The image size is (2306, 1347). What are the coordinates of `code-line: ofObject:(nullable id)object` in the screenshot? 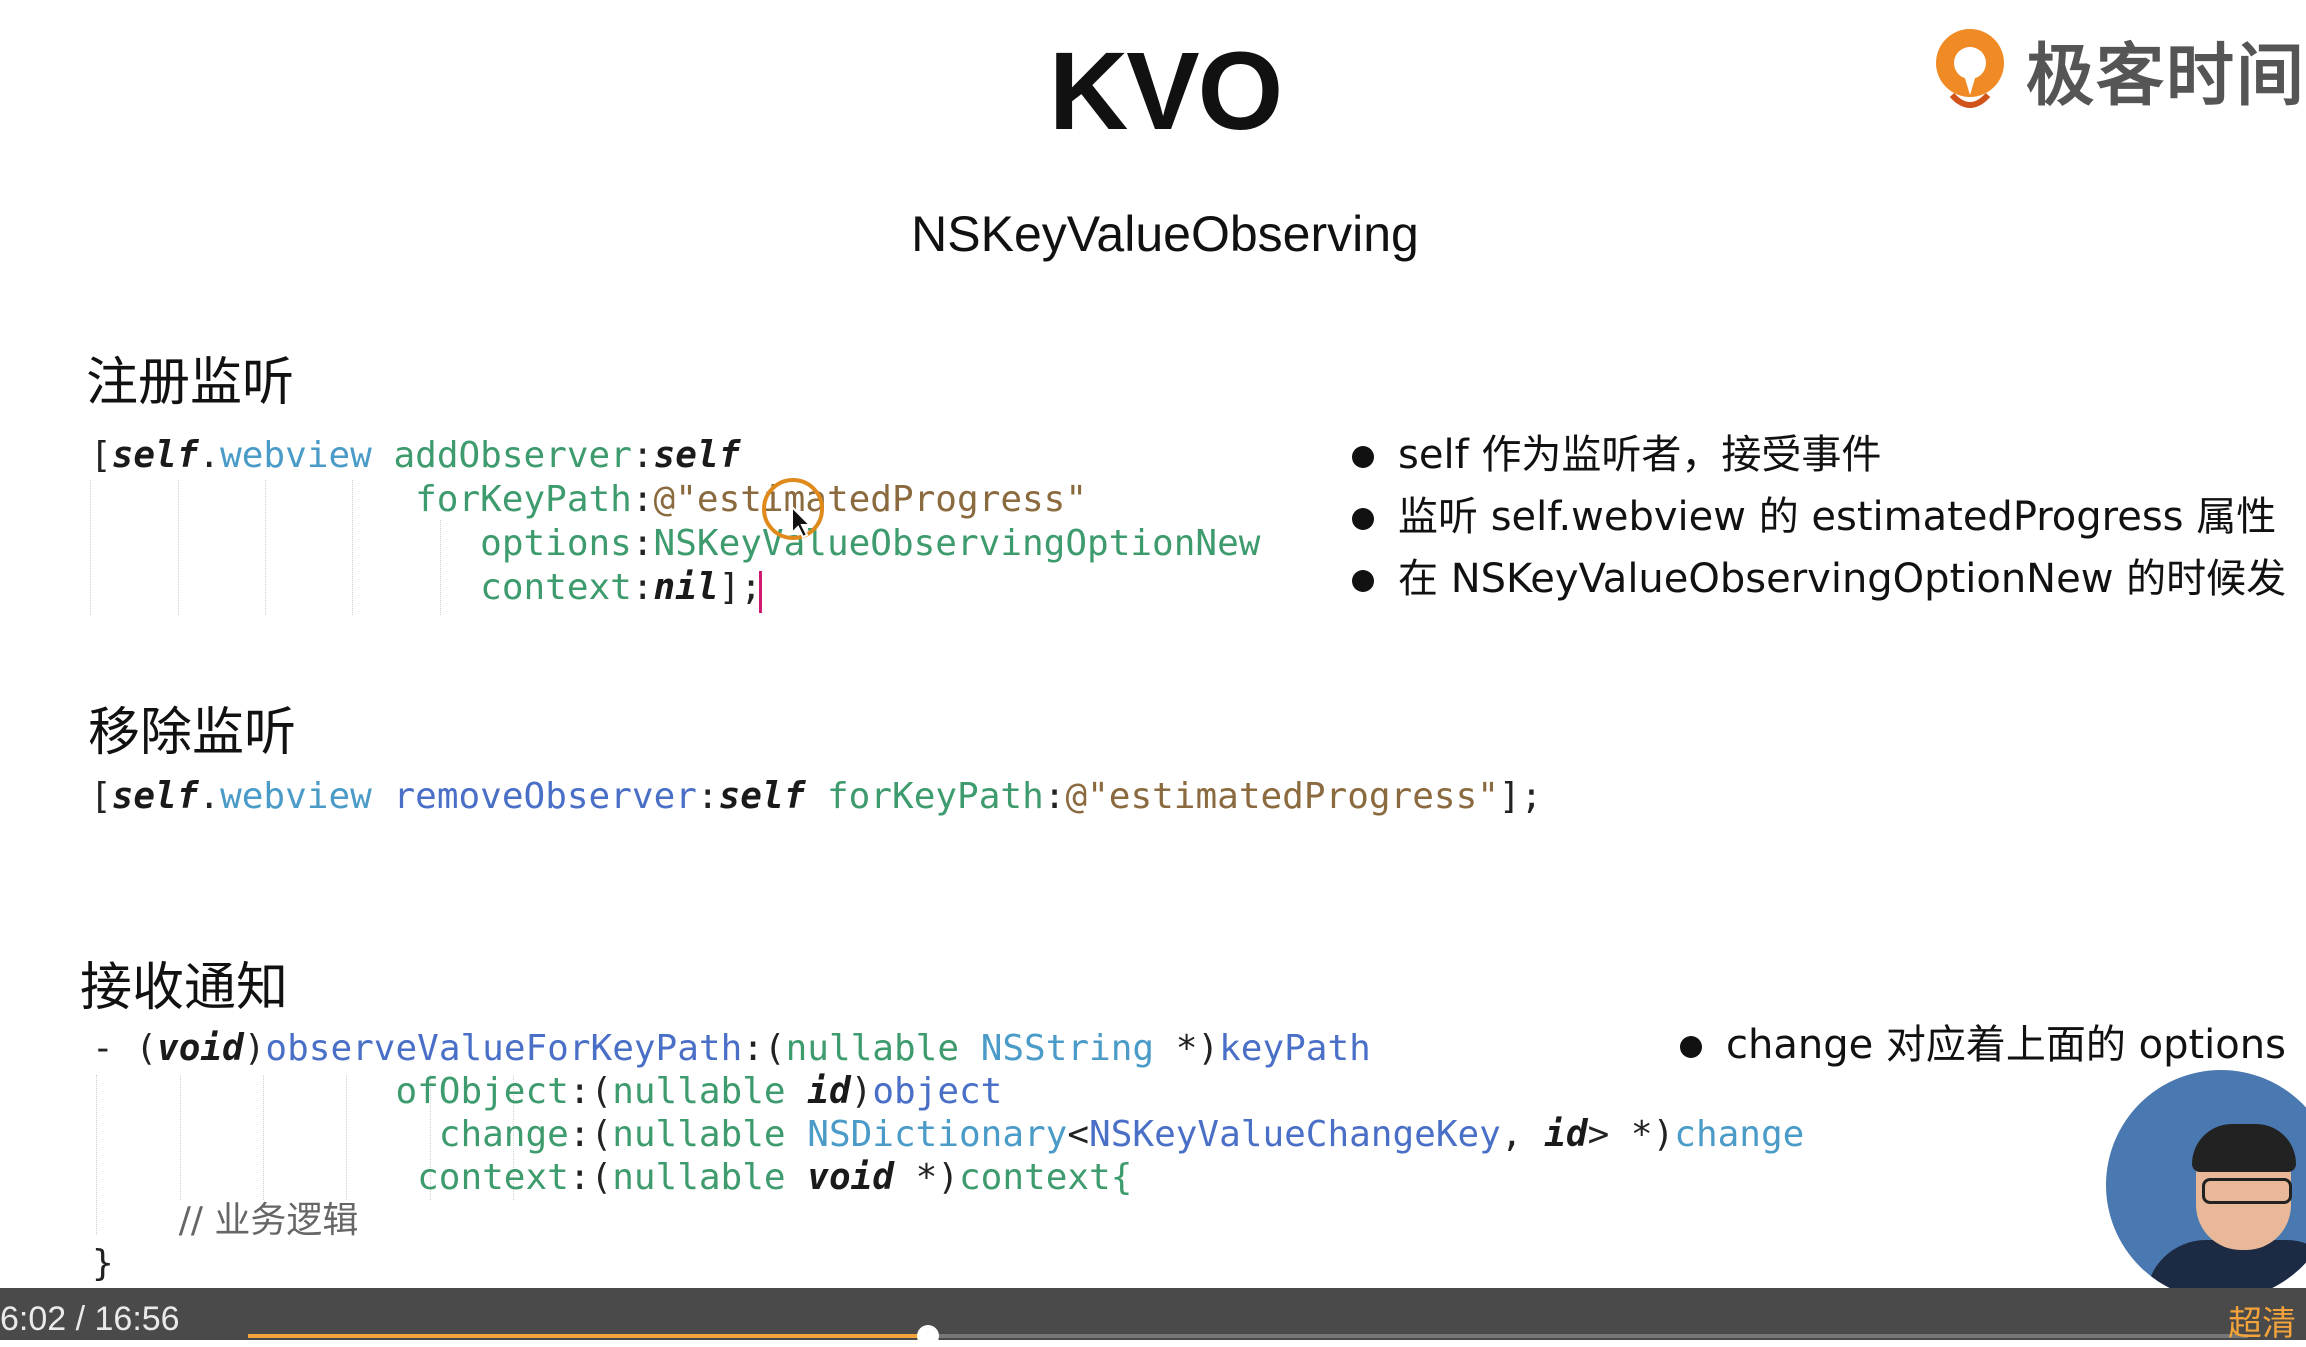 It's located at (699, 1091).